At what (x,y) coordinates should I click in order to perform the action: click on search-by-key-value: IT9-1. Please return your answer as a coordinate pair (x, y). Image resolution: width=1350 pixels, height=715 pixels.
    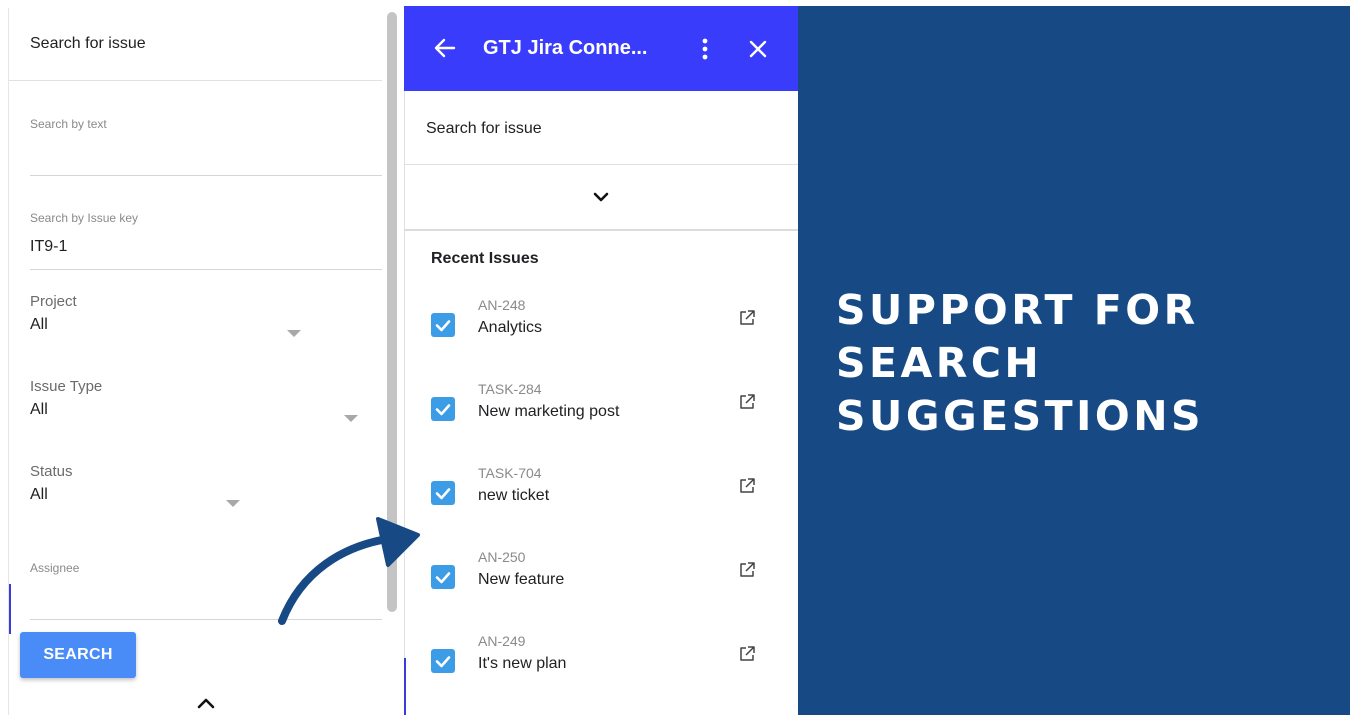
    Looking at the image, I should click on (48, 247).